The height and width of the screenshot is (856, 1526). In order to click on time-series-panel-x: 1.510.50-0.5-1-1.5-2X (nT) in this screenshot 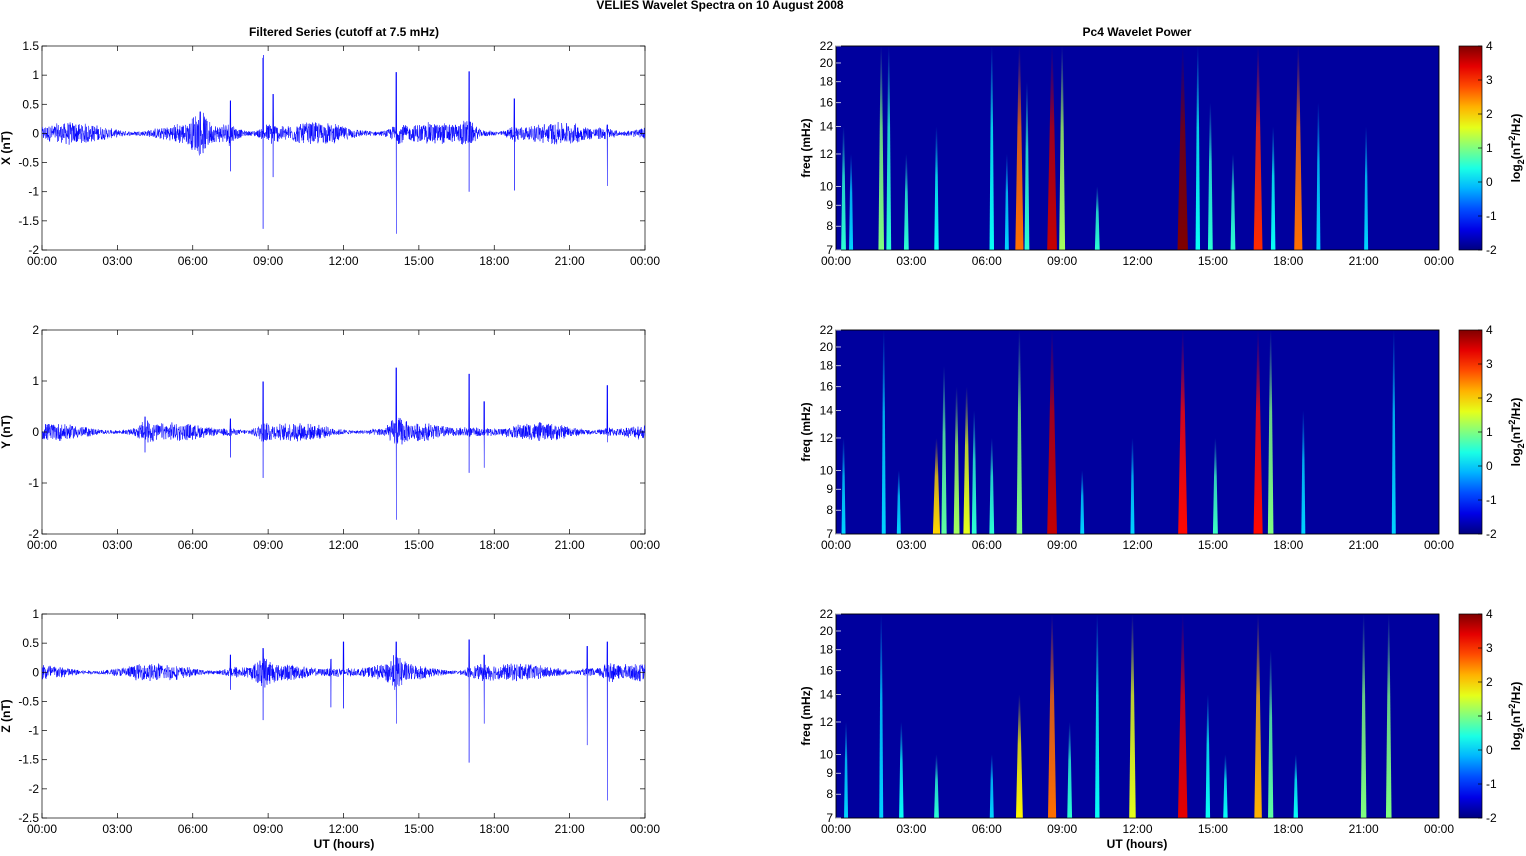, I will do `click(323, 148)`.